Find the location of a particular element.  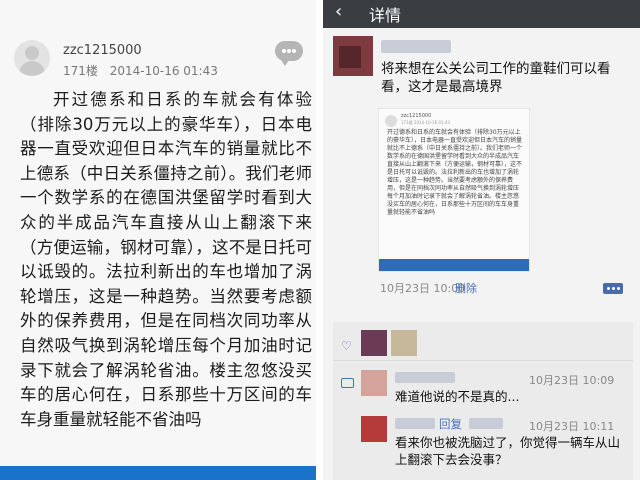

more-options-icon is located at coordinates (613, 288).